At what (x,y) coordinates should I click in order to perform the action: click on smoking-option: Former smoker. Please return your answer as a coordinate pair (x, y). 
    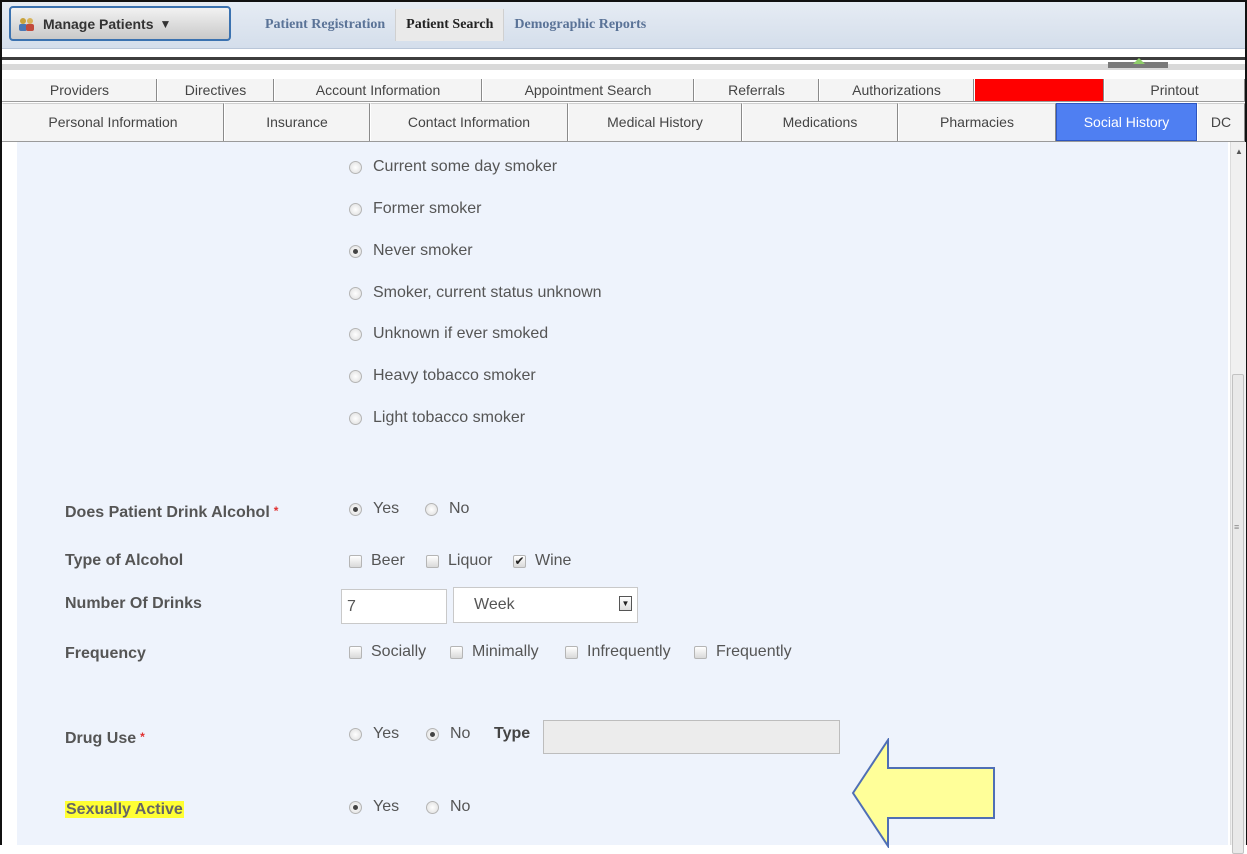
    Looking at the image, I should click on (415, 209).